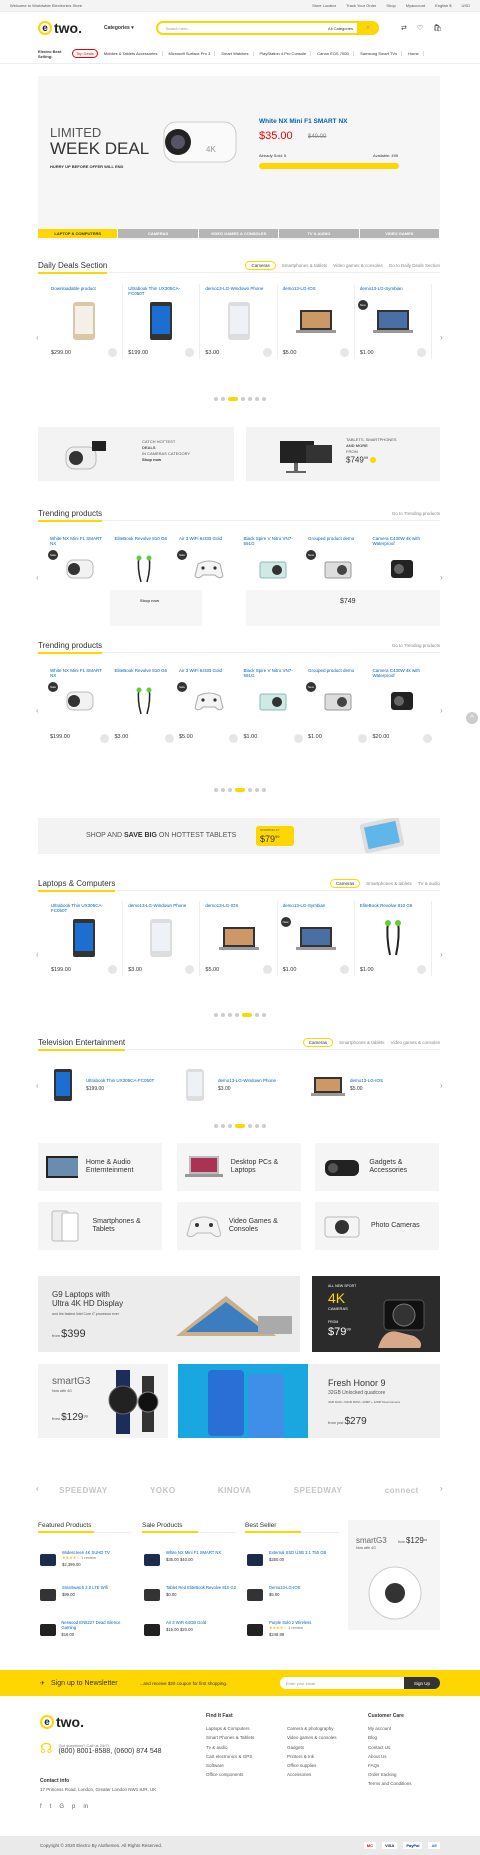  What do you see at coordinates (60, 28) in the screenshot?
I see `logo: e two.` at bounding box center [60, 28].